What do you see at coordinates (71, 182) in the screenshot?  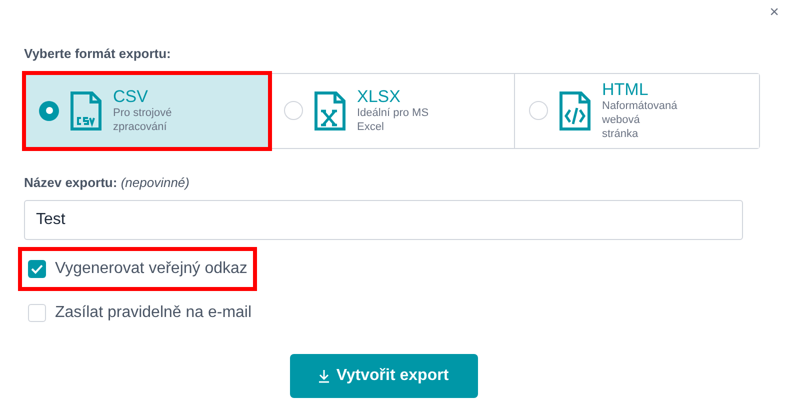 I see `field-label: Název exportu:` at bounding box center [71, 182].